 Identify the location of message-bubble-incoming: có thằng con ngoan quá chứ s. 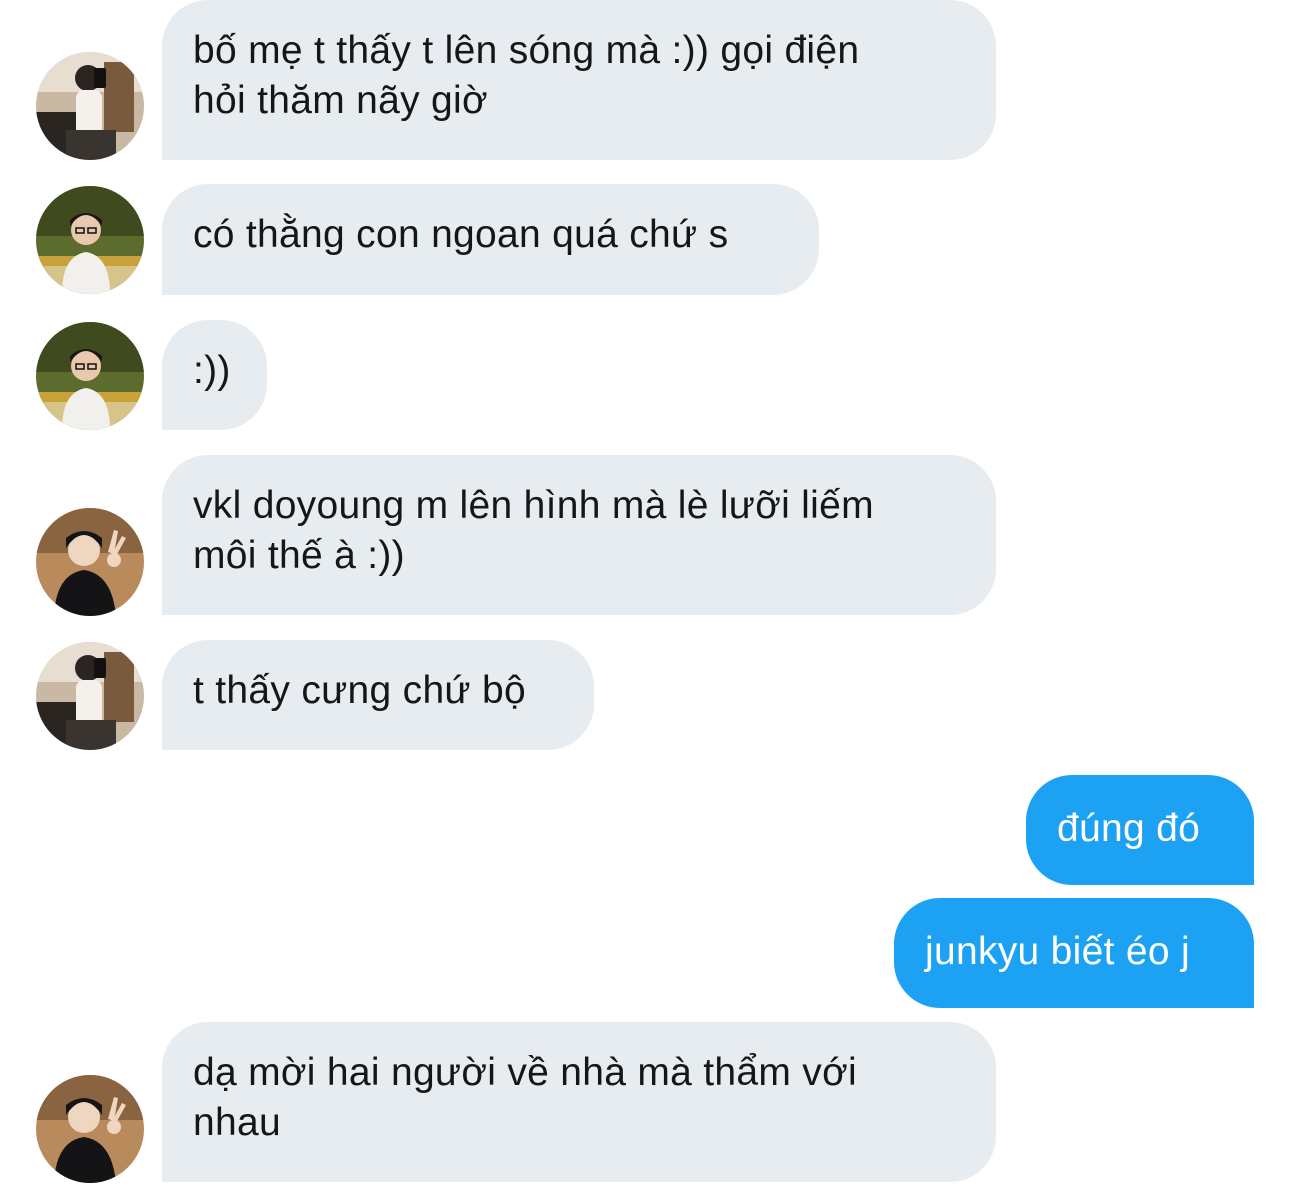
(490, 239).